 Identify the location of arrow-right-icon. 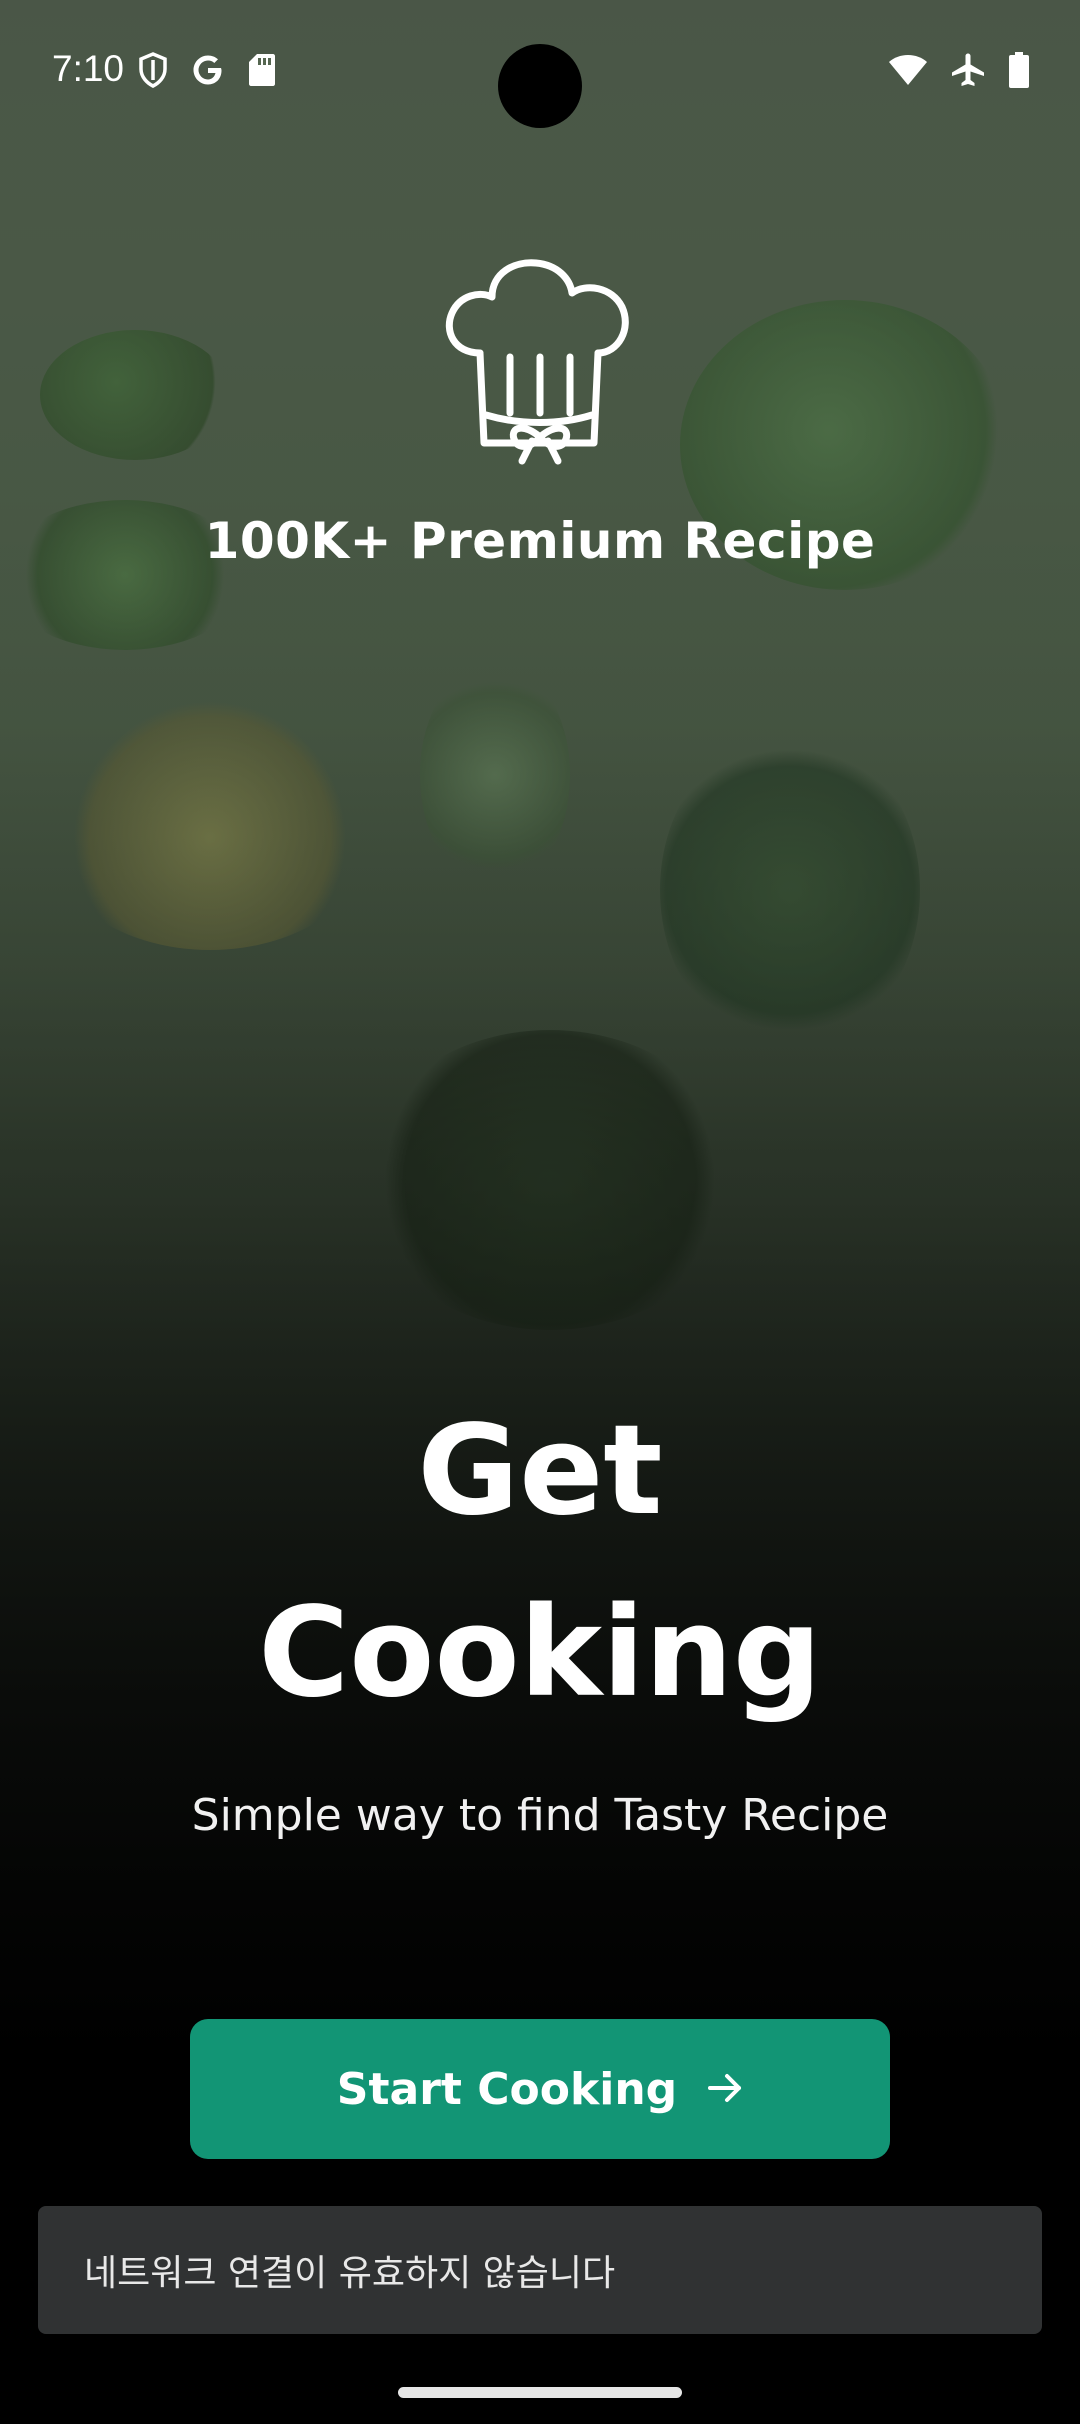
(725, 2089).